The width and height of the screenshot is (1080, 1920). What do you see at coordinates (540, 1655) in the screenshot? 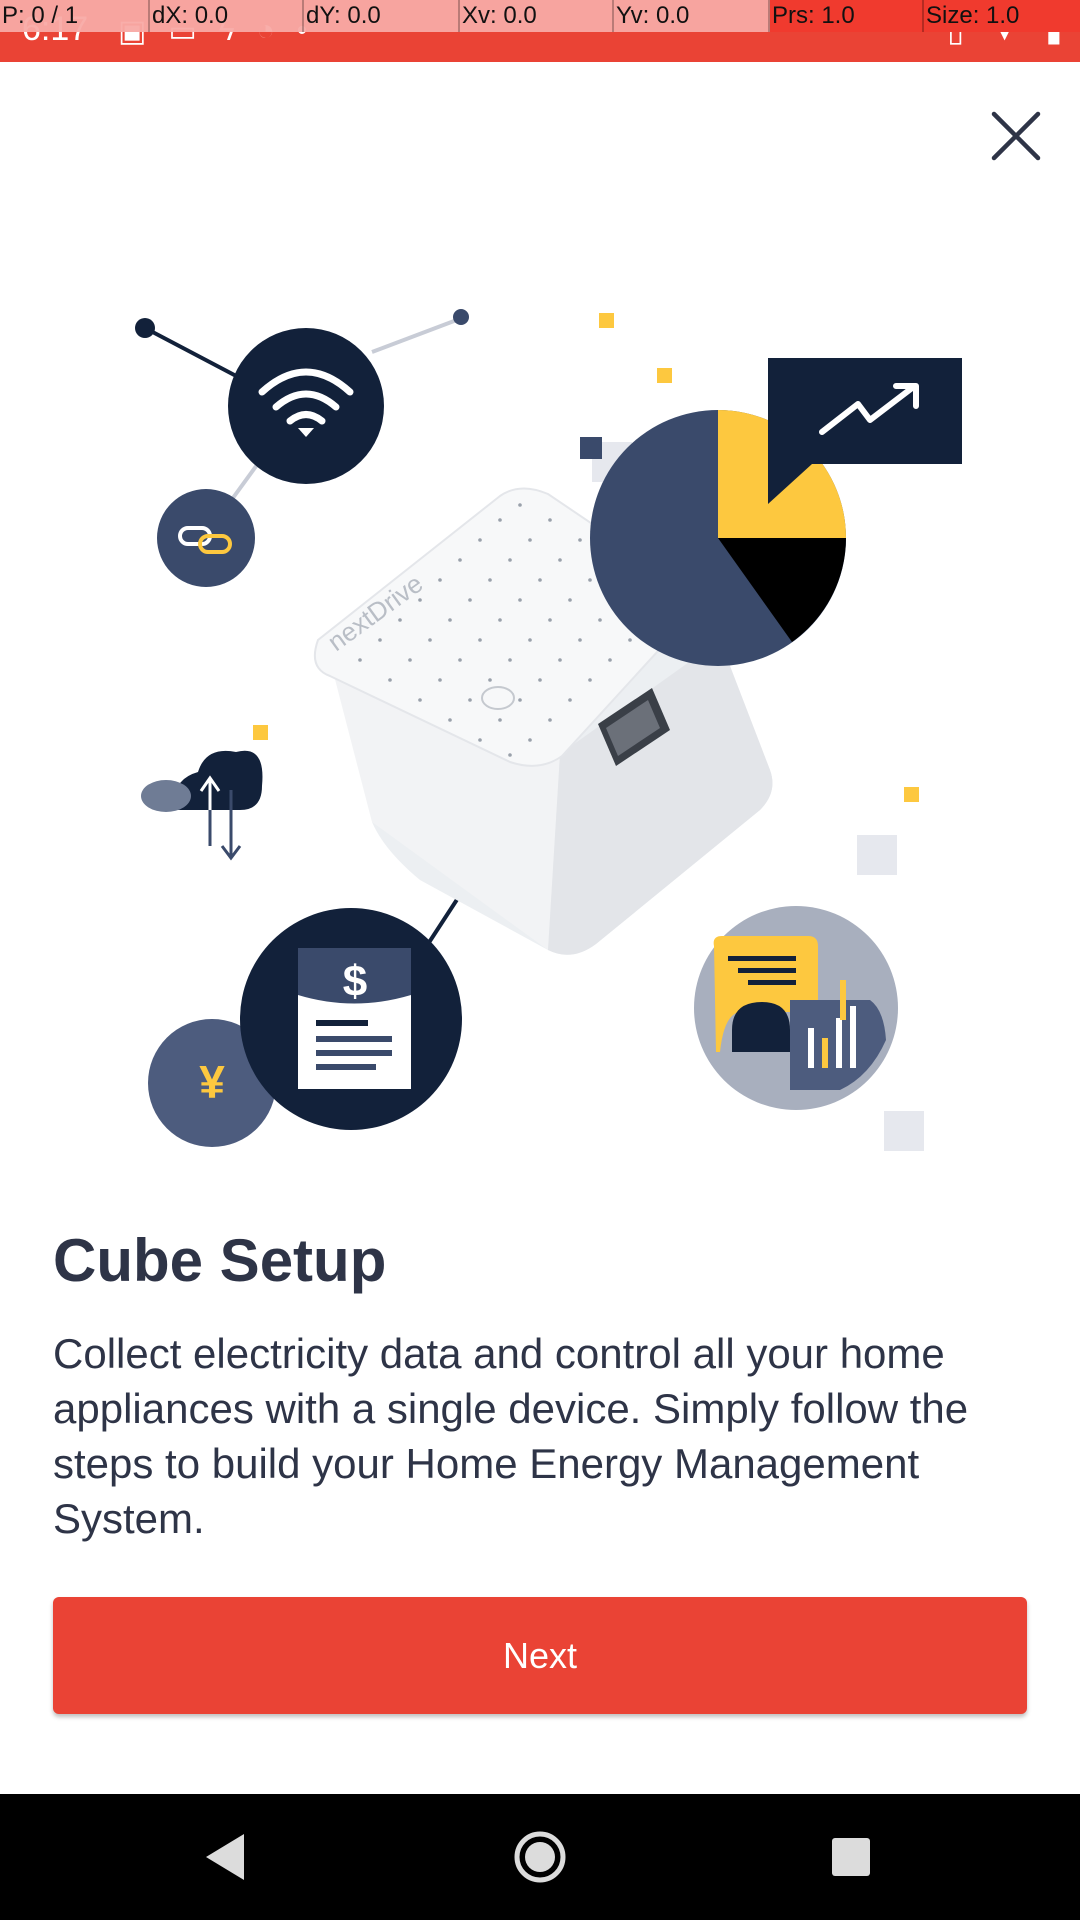
I see `next-button: Next` at bounding box center [540, 1655].